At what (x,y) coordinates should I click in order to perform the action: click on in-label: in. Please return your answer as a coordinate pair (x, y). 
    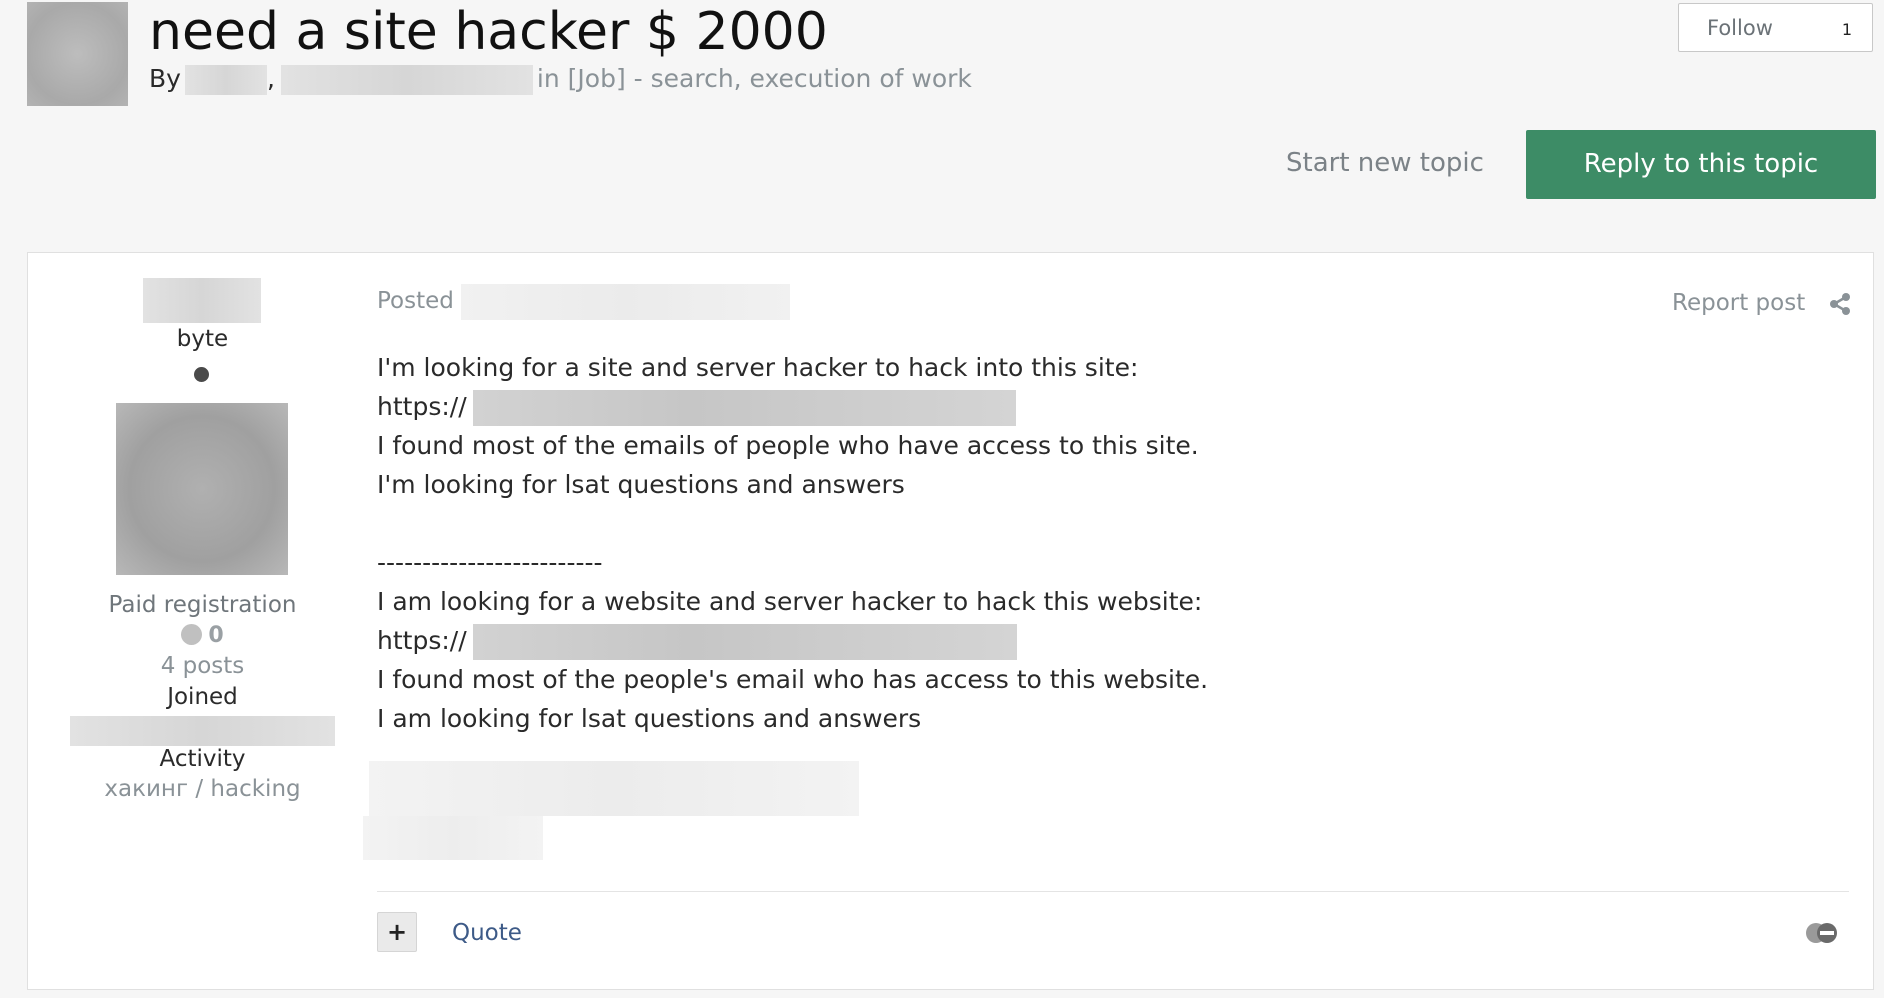
    Looking at the image, I should click on (548, 78).